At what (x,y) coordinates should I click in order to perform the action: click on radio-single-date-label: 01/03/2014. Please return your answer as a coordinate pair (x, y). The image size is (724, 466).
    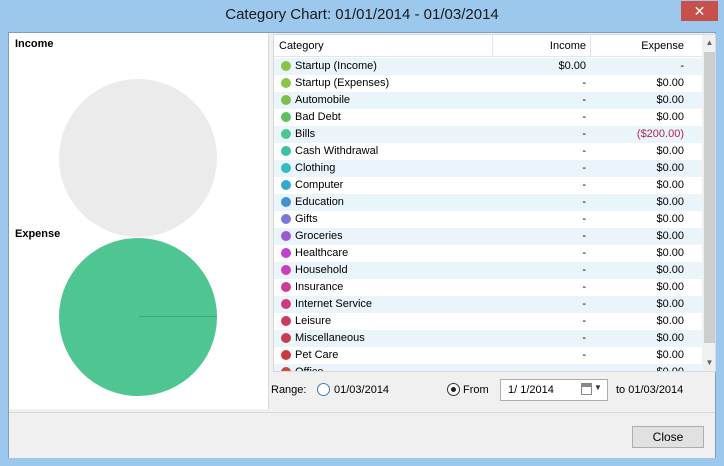
    Looking at the image, I should click on (361, 390).